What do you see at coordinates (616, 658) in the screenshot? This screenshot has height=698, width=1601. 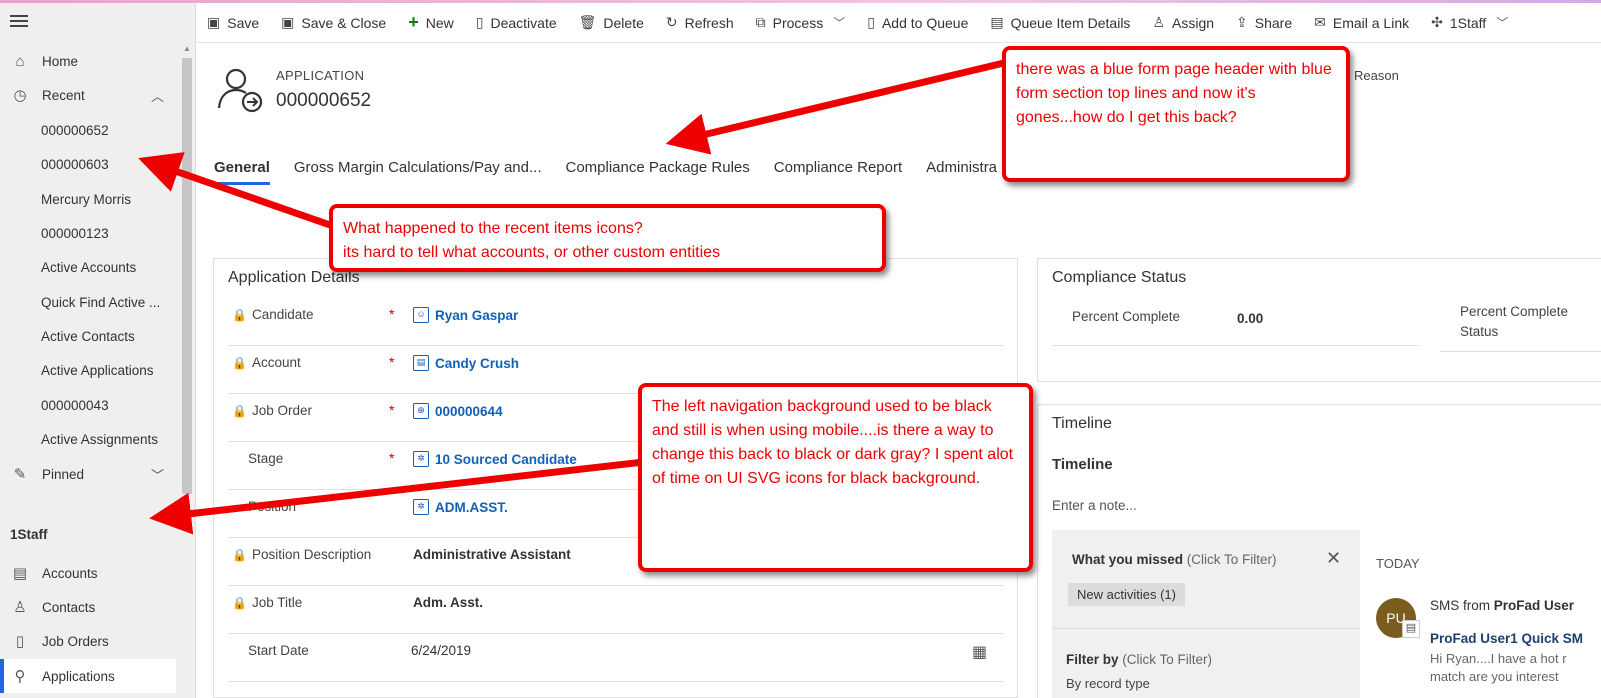 I see `field-row-start-date: Start Date 6/24/2019 ▦` at bounding box center [616, 658].